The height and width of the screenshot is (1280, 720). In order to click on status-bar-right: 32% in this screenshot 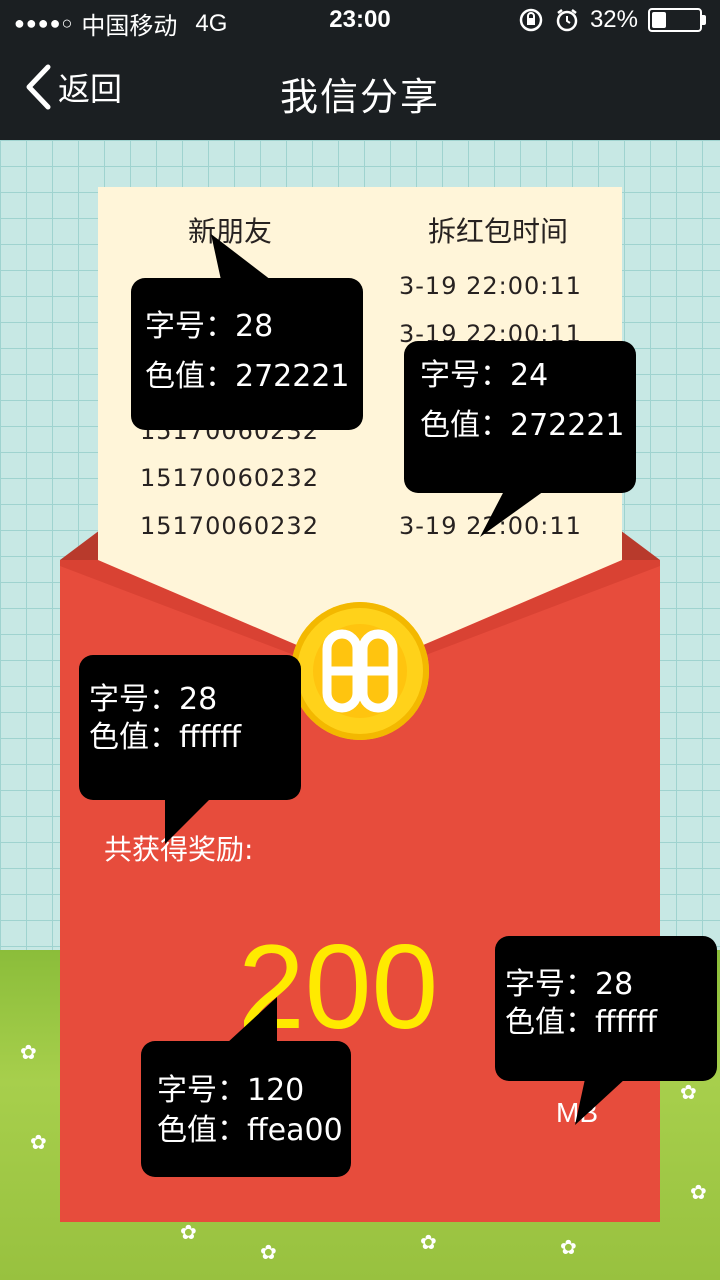, I will do `click(612, 20)`.